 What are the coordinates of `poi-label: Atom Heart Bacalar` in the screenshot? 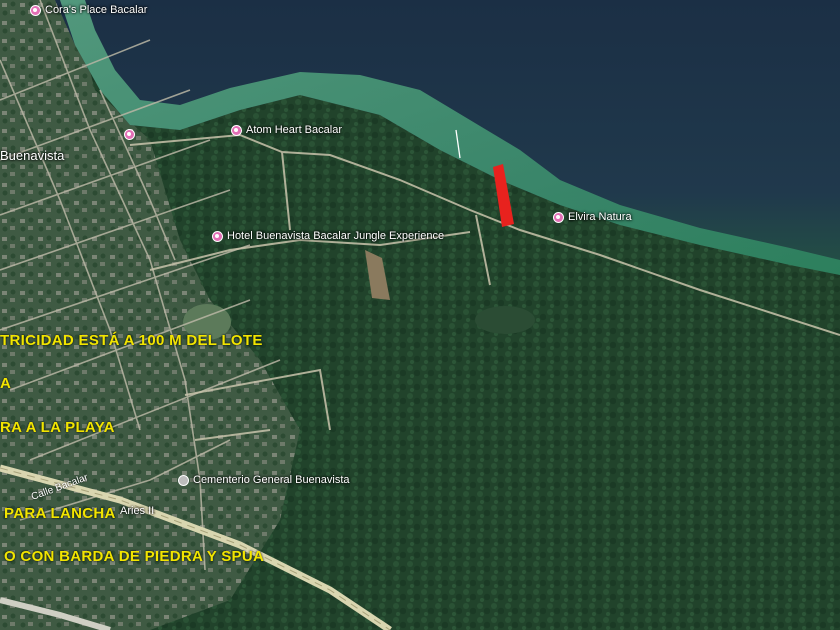 It's located at (294, 130).